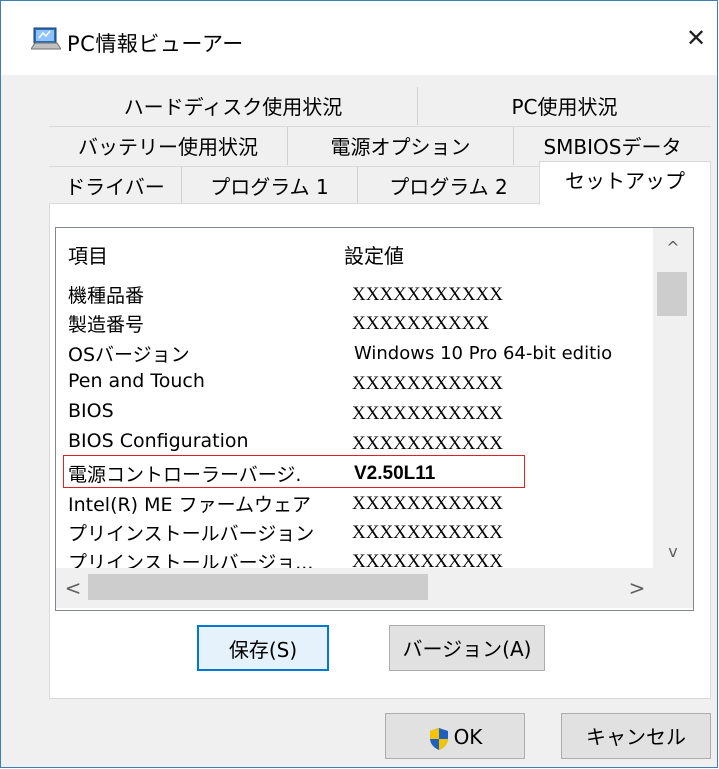 This screenshot has height=769, width=719. What do you see at coordinates (672, 294) in the screenshot?
I see `vertical-scroll-thumb` at bounding box center [672, 294].